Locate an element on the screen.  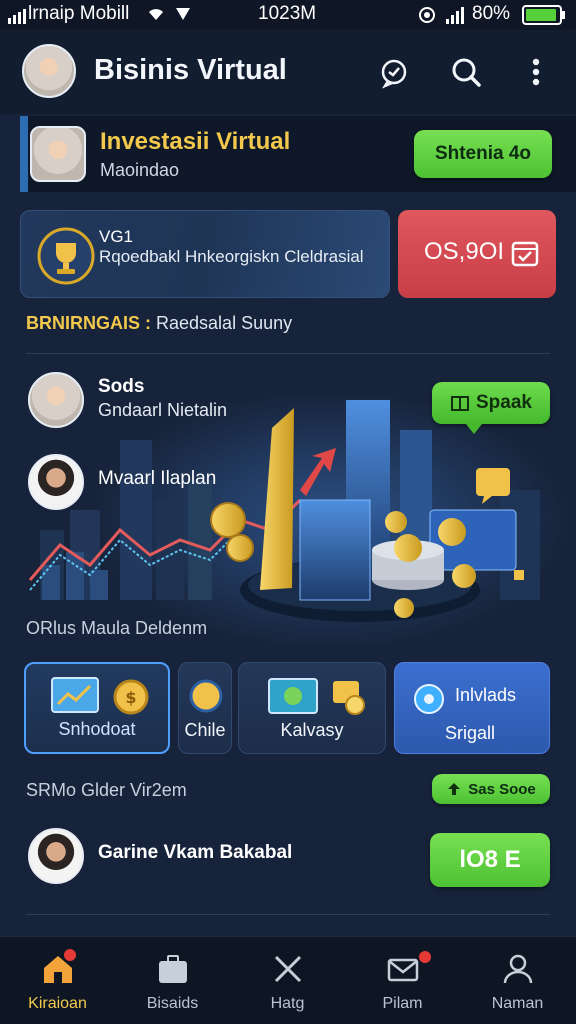
calendar-check-icon is located at coordinates (525, 254).